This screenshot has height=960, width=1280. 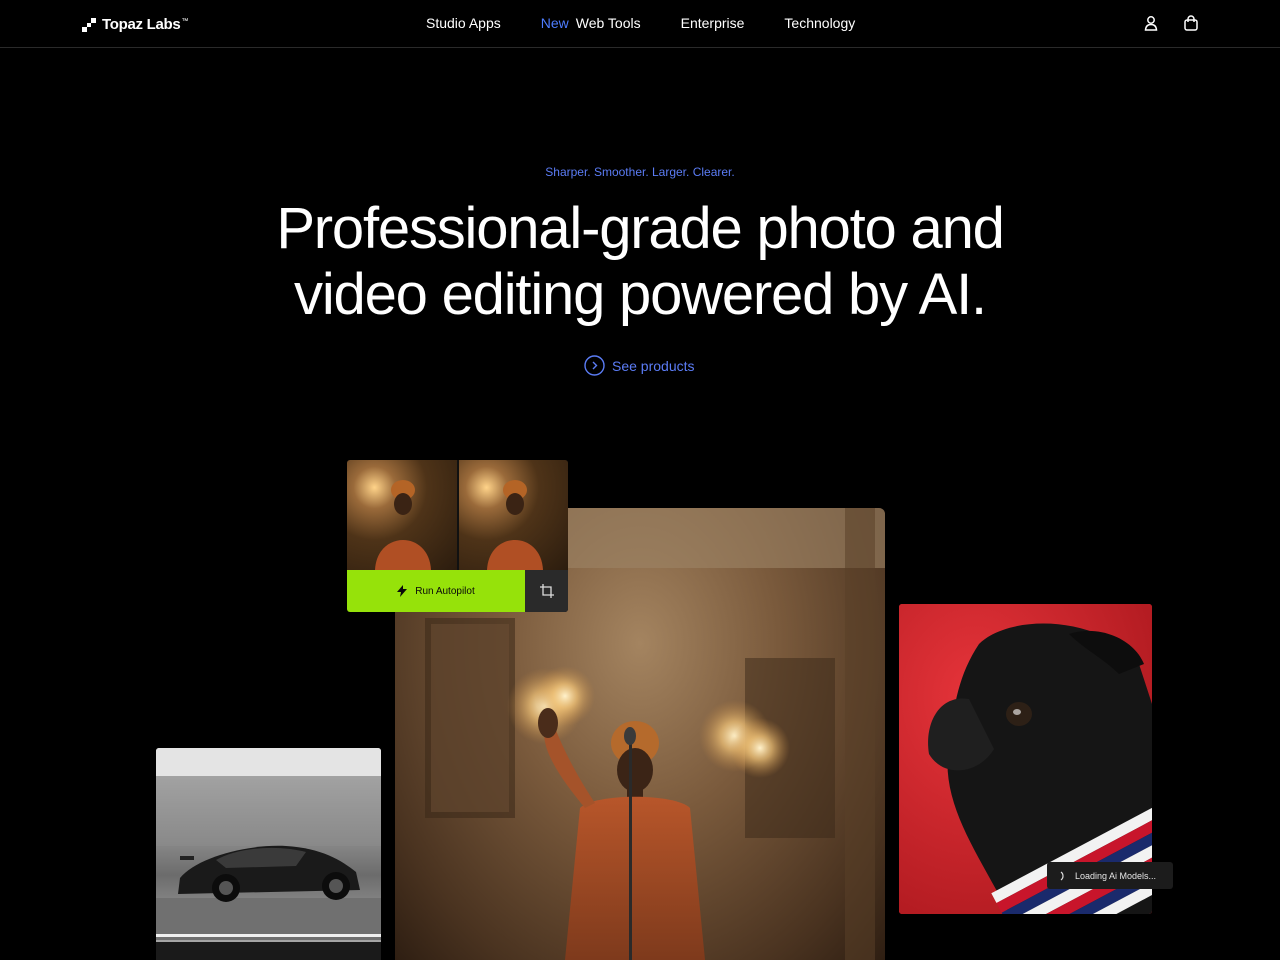 I want to click on run-autopilot-button: Run Autopilot, so click(x=436, y=591).